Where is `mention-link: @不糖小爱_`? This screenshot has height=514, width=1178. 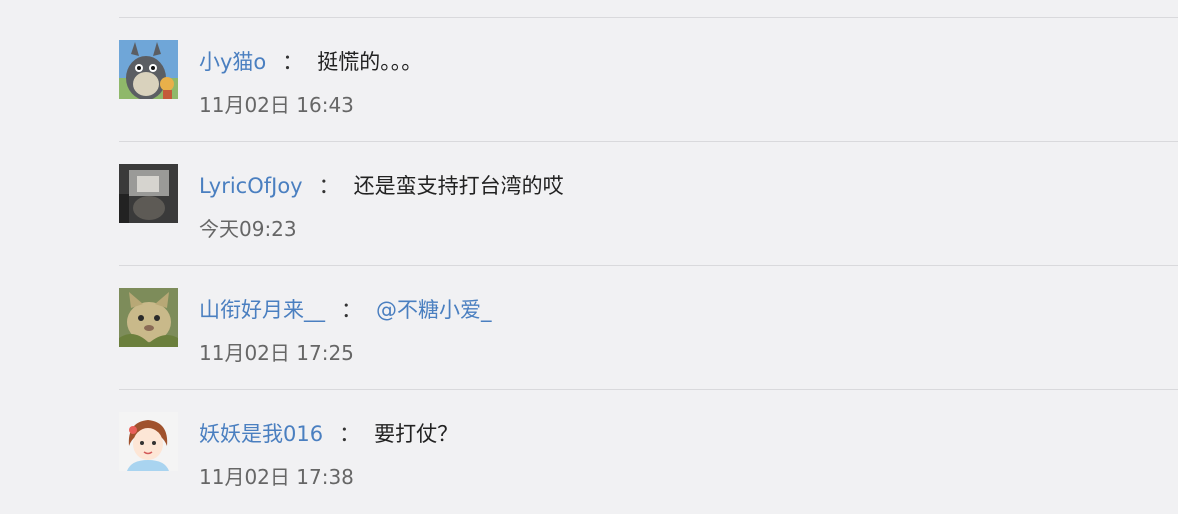 mention-link: @不糖小爱_ is located at coordinates (434, 310).